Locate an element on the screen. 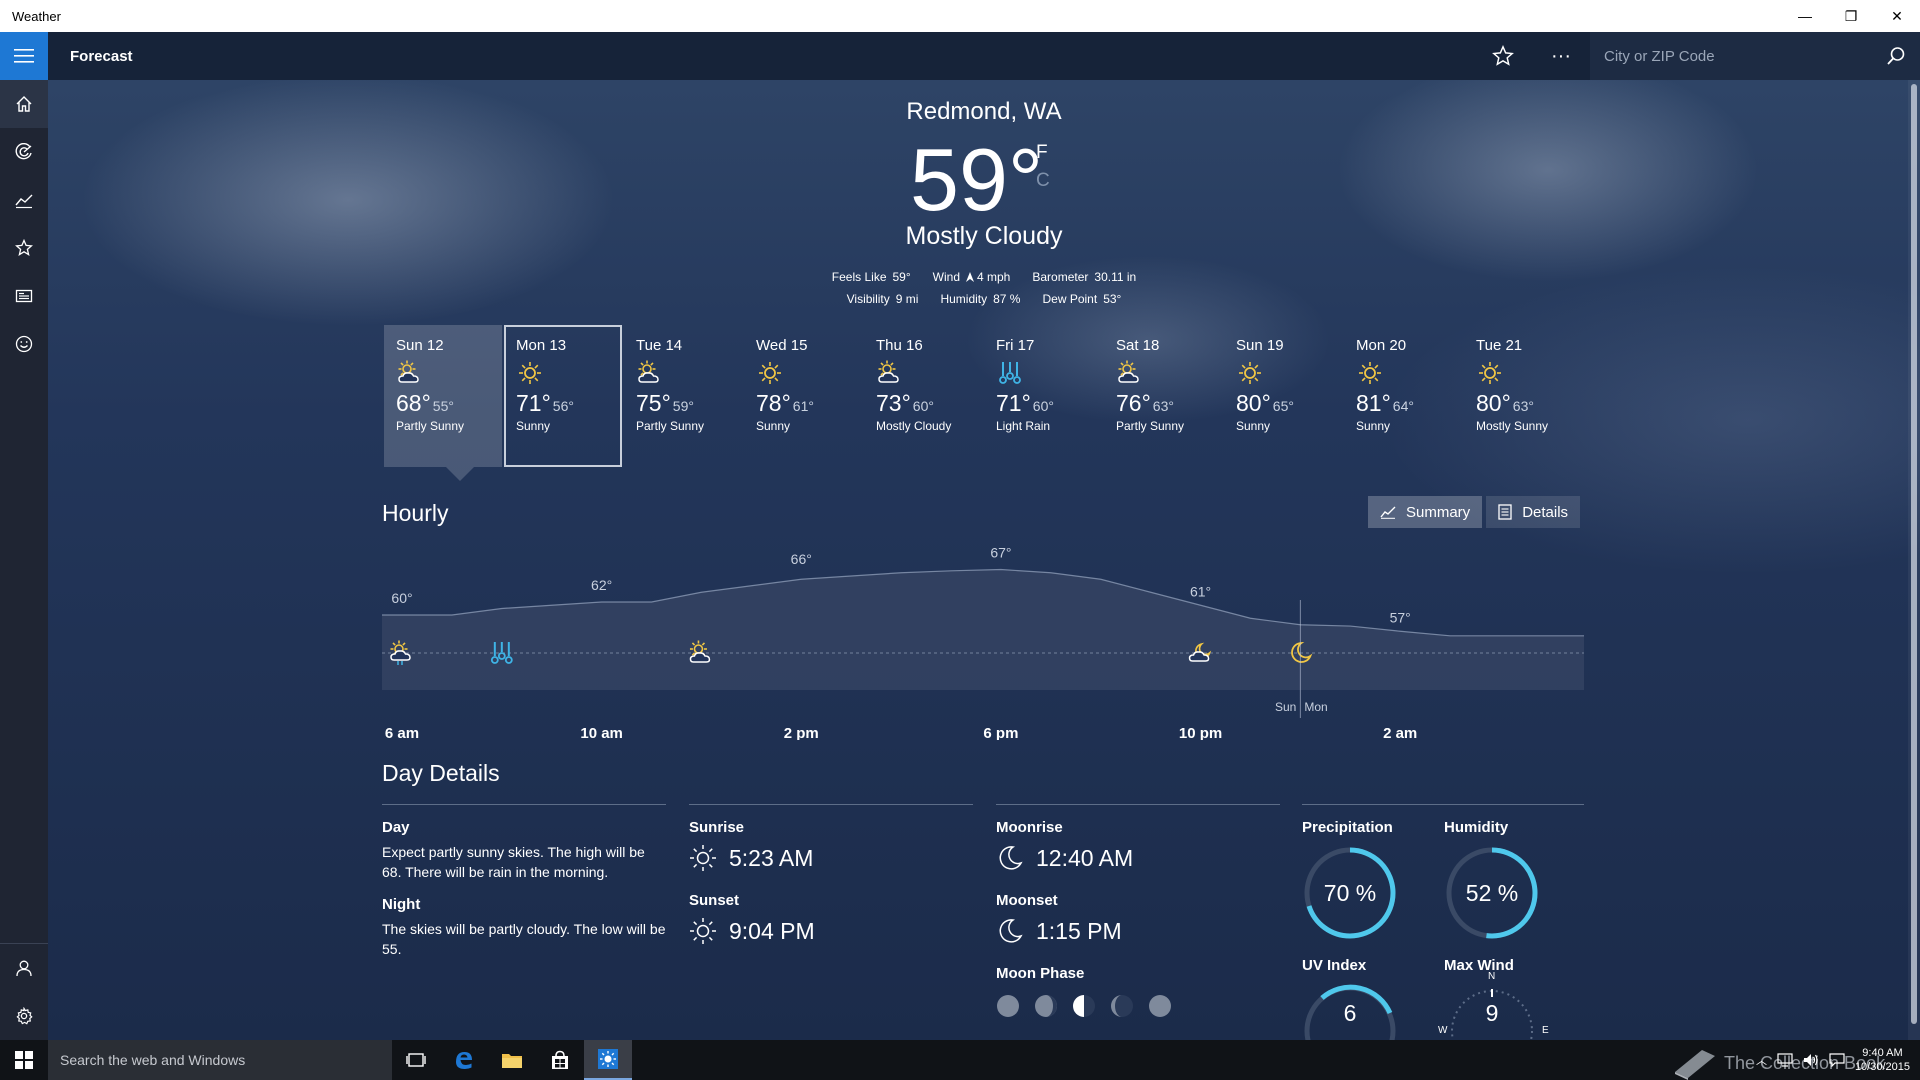 The image size is (1920, 1080). nav-forecast is located at coordinates (24, 104).